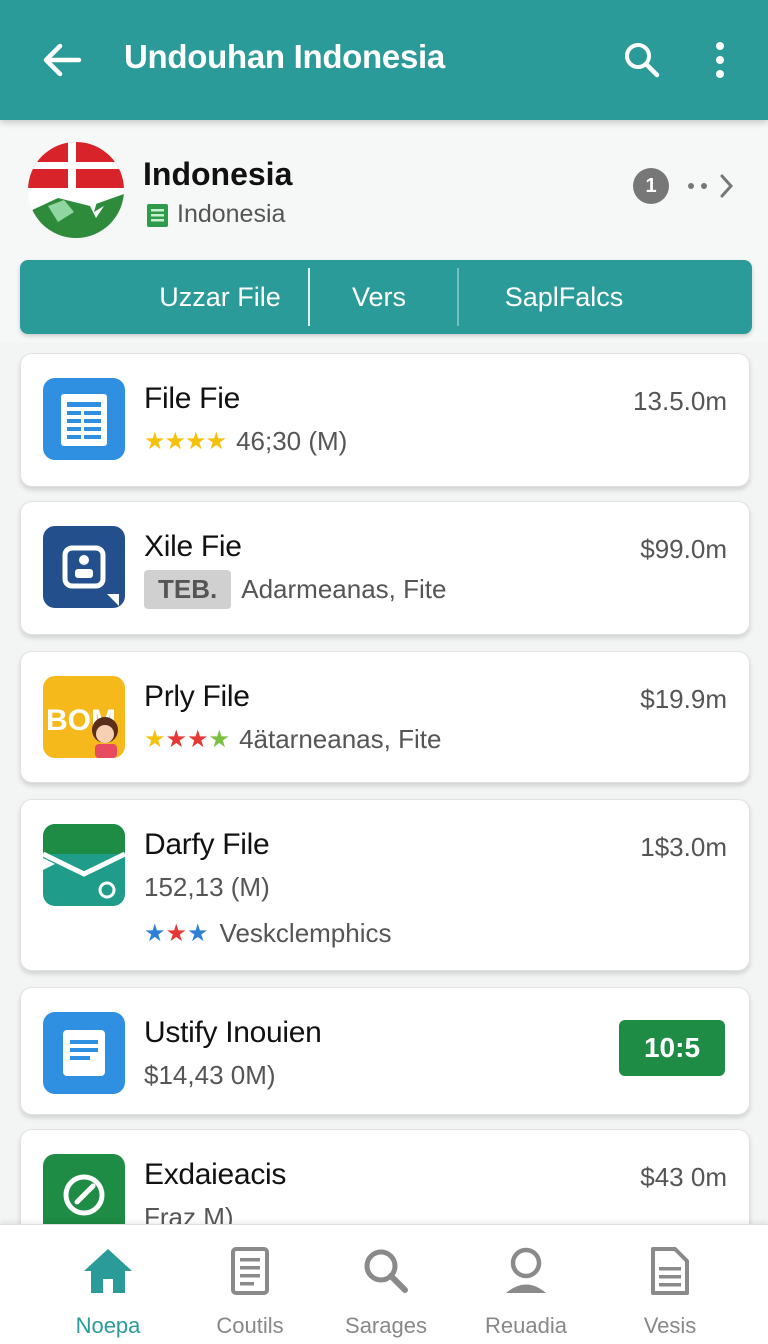  Describe the element at coordinates (84, 865) in the screenshot. I see `mail-app-icon` at that location.